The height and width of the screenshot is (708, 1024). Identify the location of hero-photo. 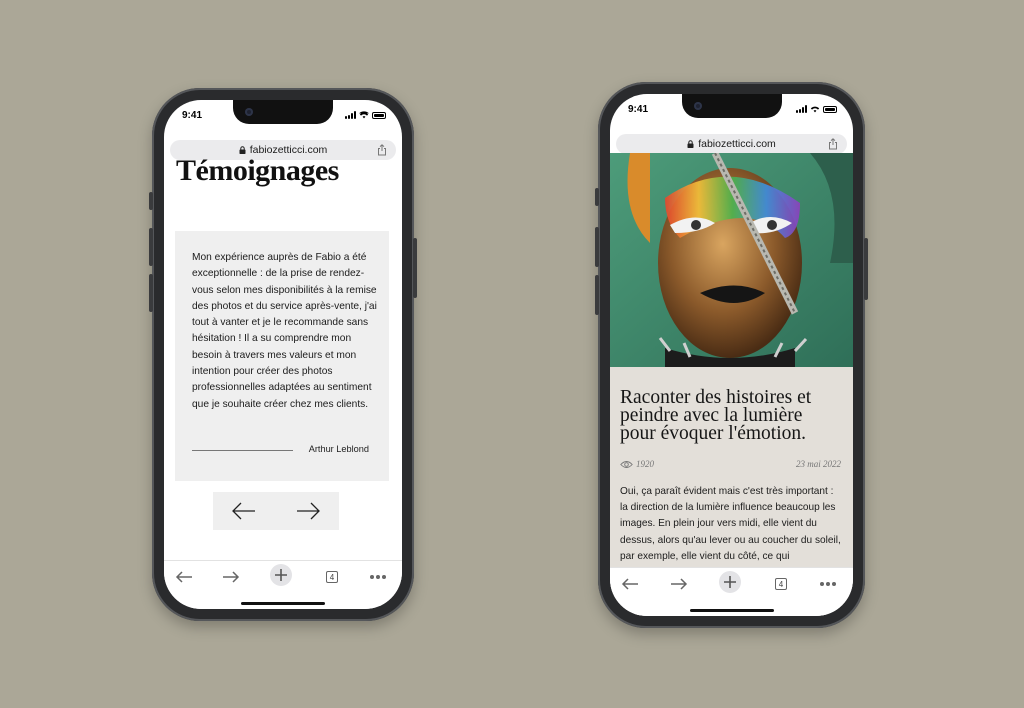
(731, 260).